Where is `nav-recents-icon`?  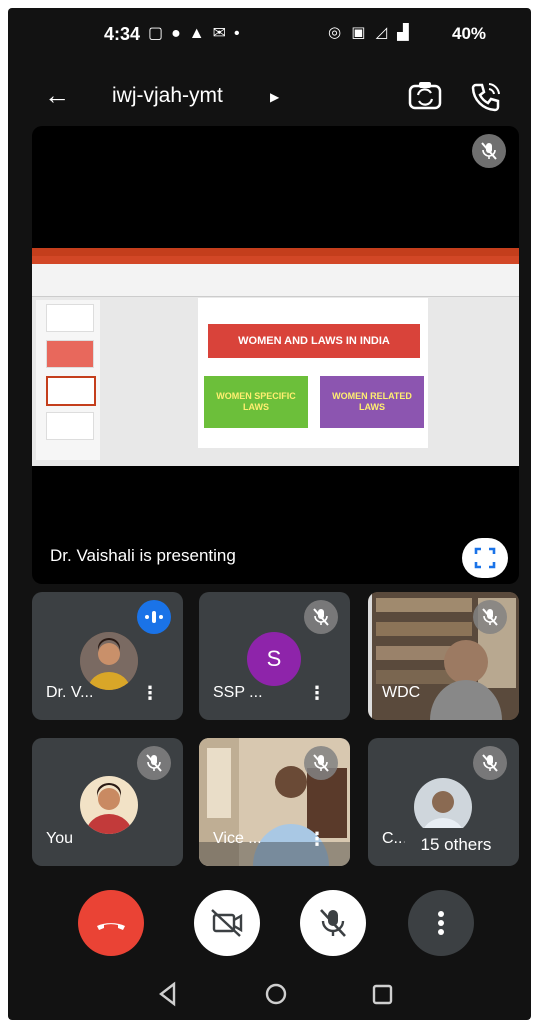 nav-recents-icon is located at coordinates (382, 994).